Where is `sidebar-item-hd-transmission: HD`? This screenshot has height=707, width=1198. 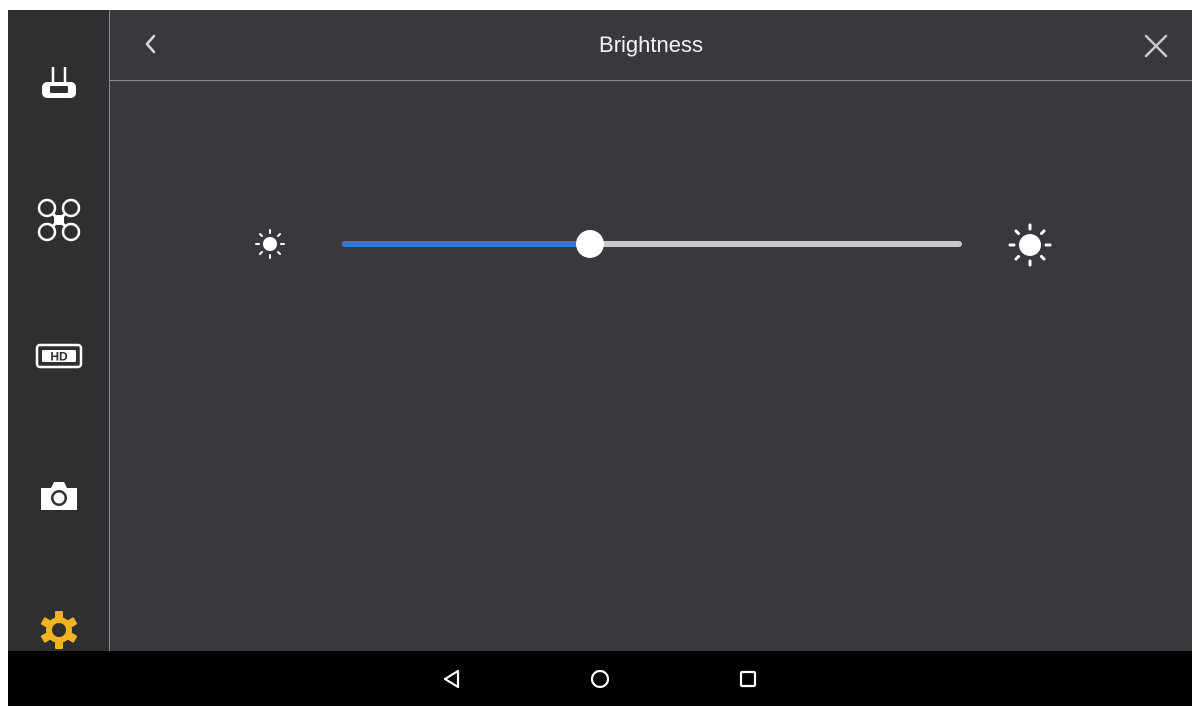 sidebar-item-hd-transmission: HD is located at coordinates (58, 356).